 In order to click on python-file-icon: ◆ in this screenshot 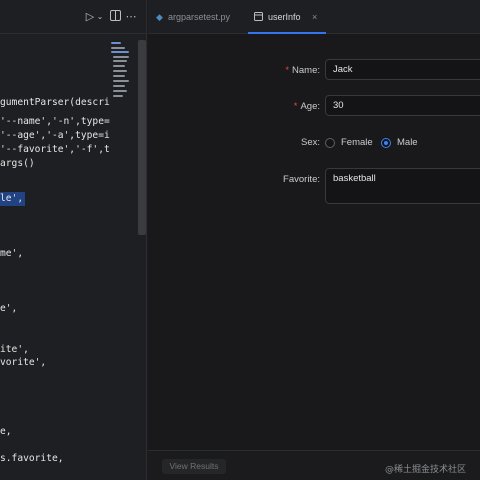, I will do `click(159, 17)`.